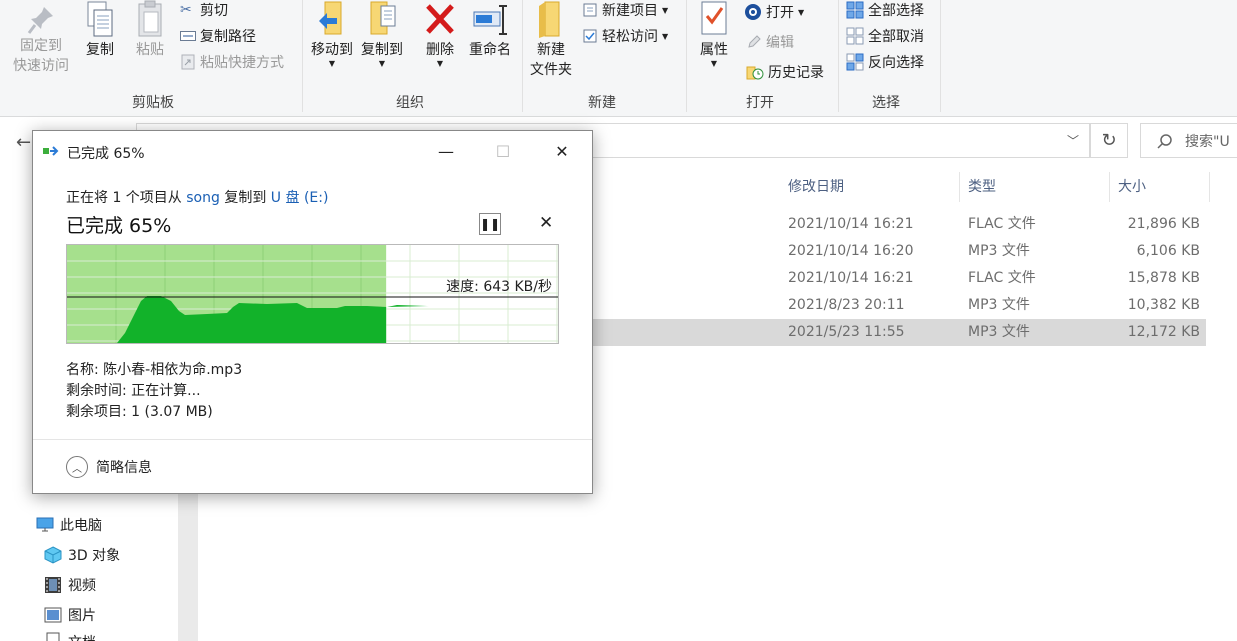  What do you see at coordinates (796, 73) in the screenshot?
I see `history-label: 历史记录` at bounding box center [796, 73].